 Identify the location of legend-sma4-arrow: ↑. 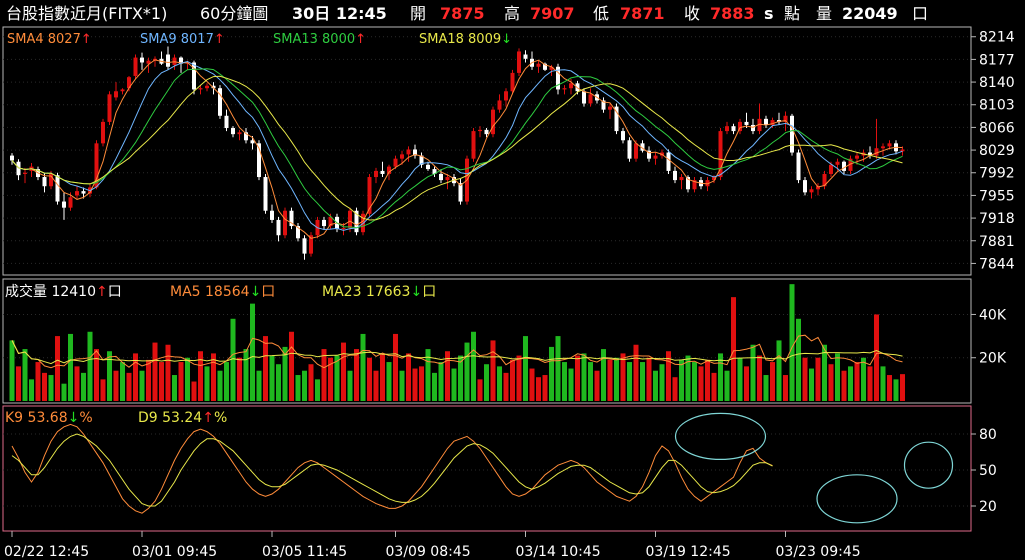
(86, 39).